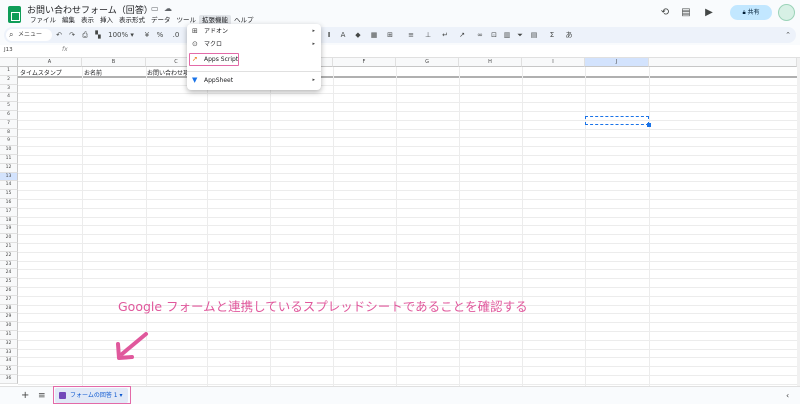 The width and height of the screenshot is (800, 404). I want to click on name-box: J13, so click(8, 50).